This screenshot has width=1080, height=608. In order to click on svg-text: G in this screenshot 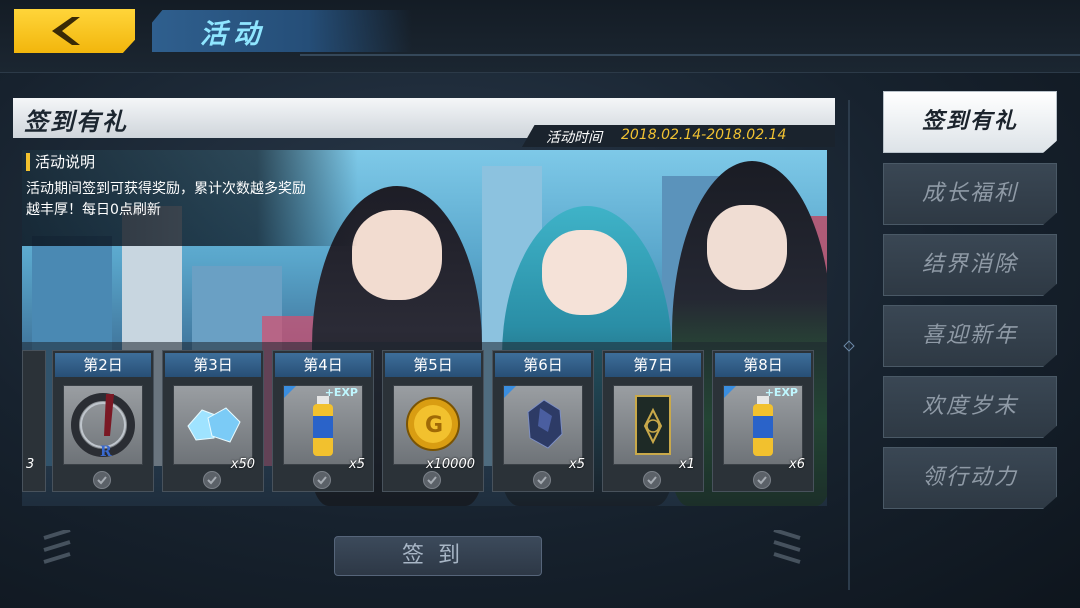, I will do `click(434, 425)`.